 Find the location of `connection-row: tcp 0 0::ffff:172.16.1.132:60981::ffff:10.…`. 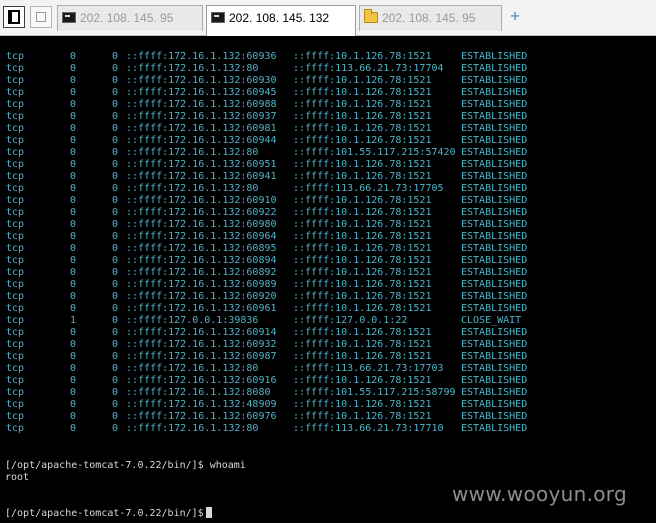

connection-row: tcp 0 0::ffff:172.16.1.132:60981::ffff:10.… is located at coordinates (328, 129).